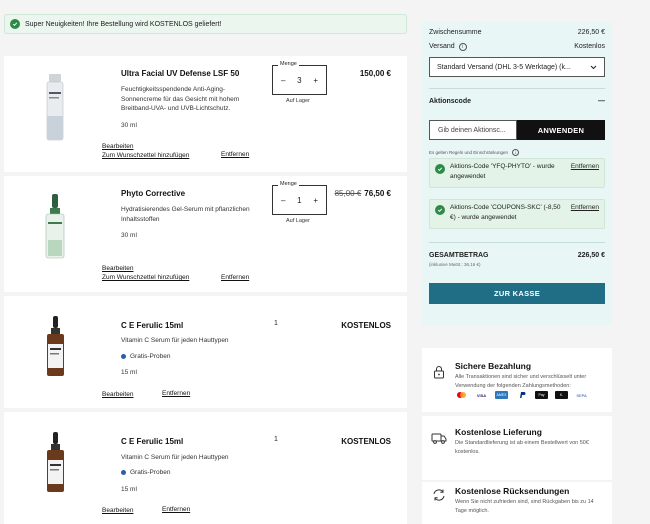 The height and width of the screenshot is (524, 650). What do you see at coordinates (442, 46) in the screenshot?
I see `shipping-label: Versand` at bounding box center [442, 46].